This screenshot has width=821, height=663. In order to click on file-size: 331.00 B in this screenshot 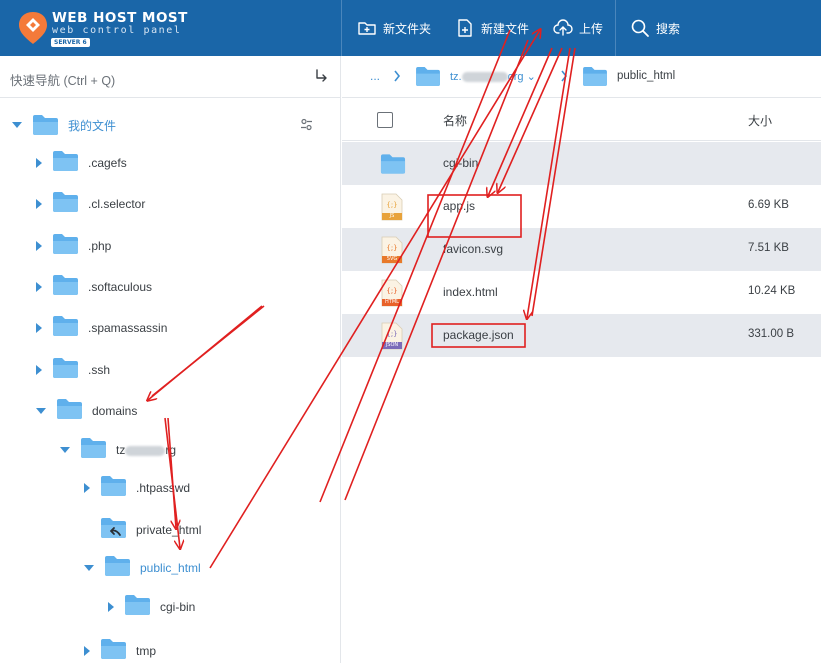, I will do `click(771, 334)`.